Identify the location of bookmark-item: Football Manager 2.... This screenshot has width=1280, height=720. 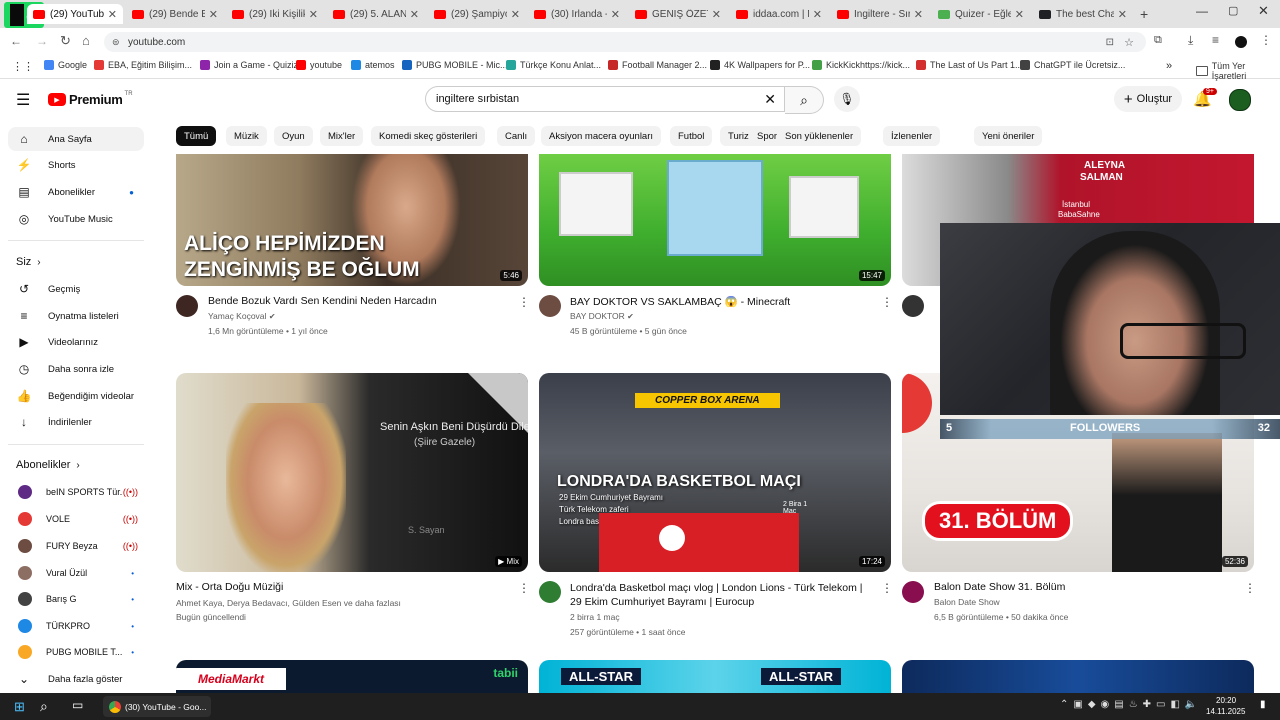
(657, 65).